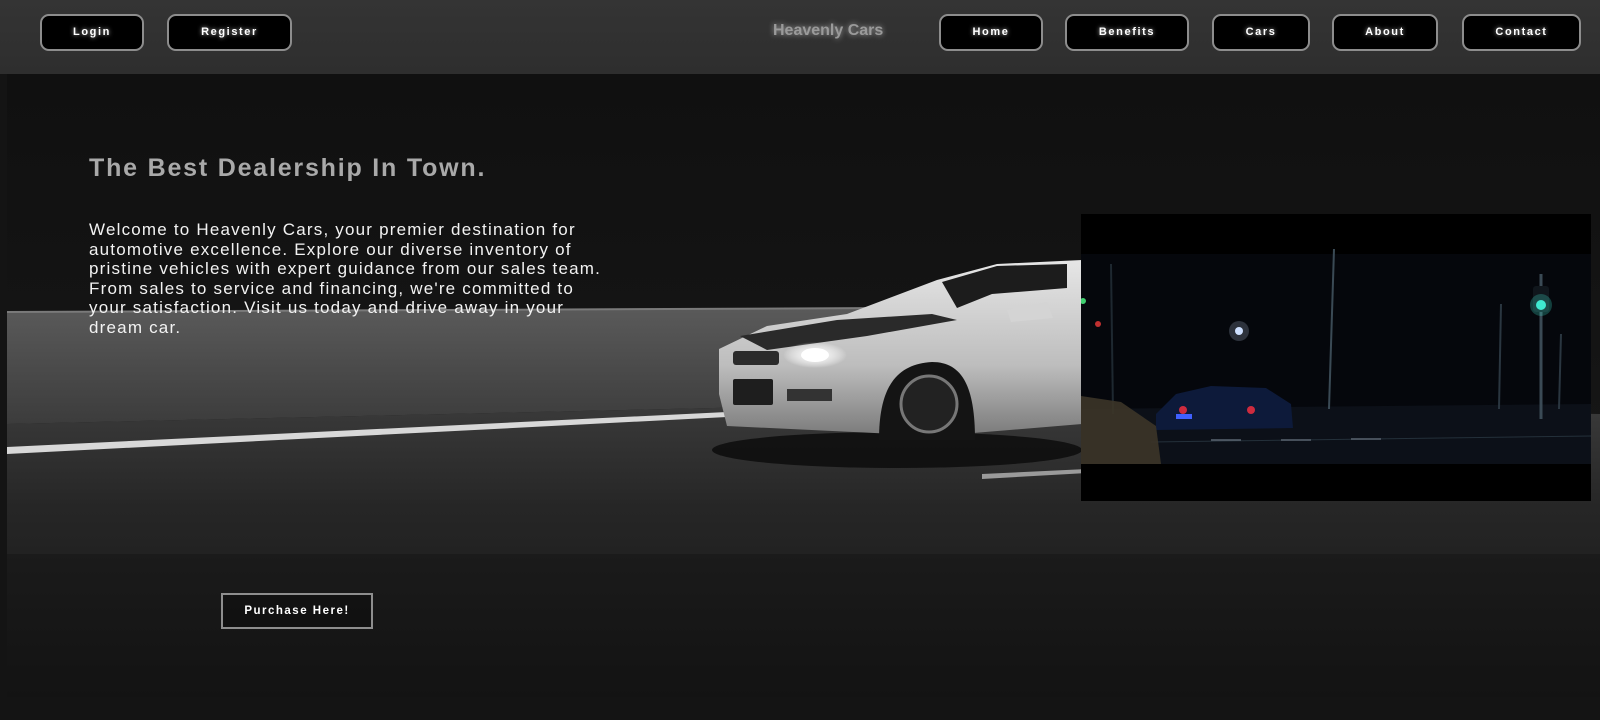  I want to click on purchase-button: Purchase Here!, so click(297, 611).